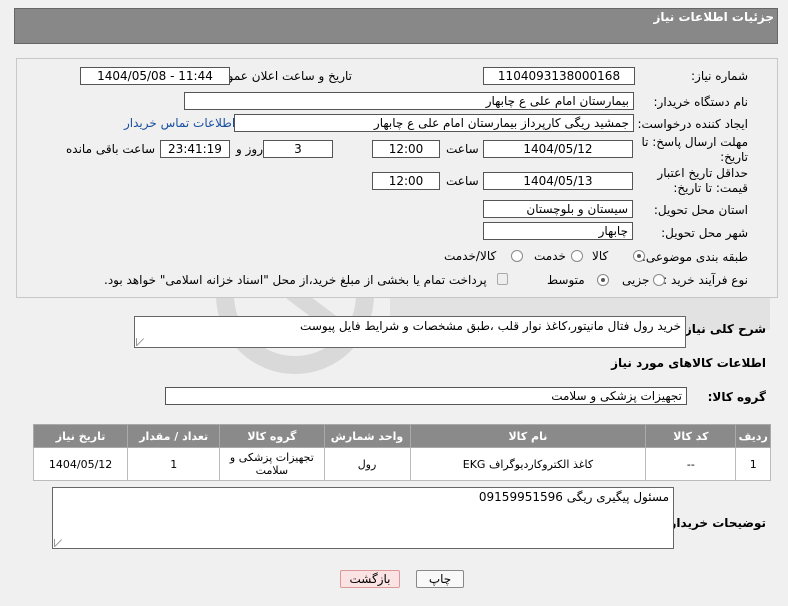  Describe the element at coordinates (80, 436) in the screenshot. I see `col-need-date: تاریخ نیاز` at that location.